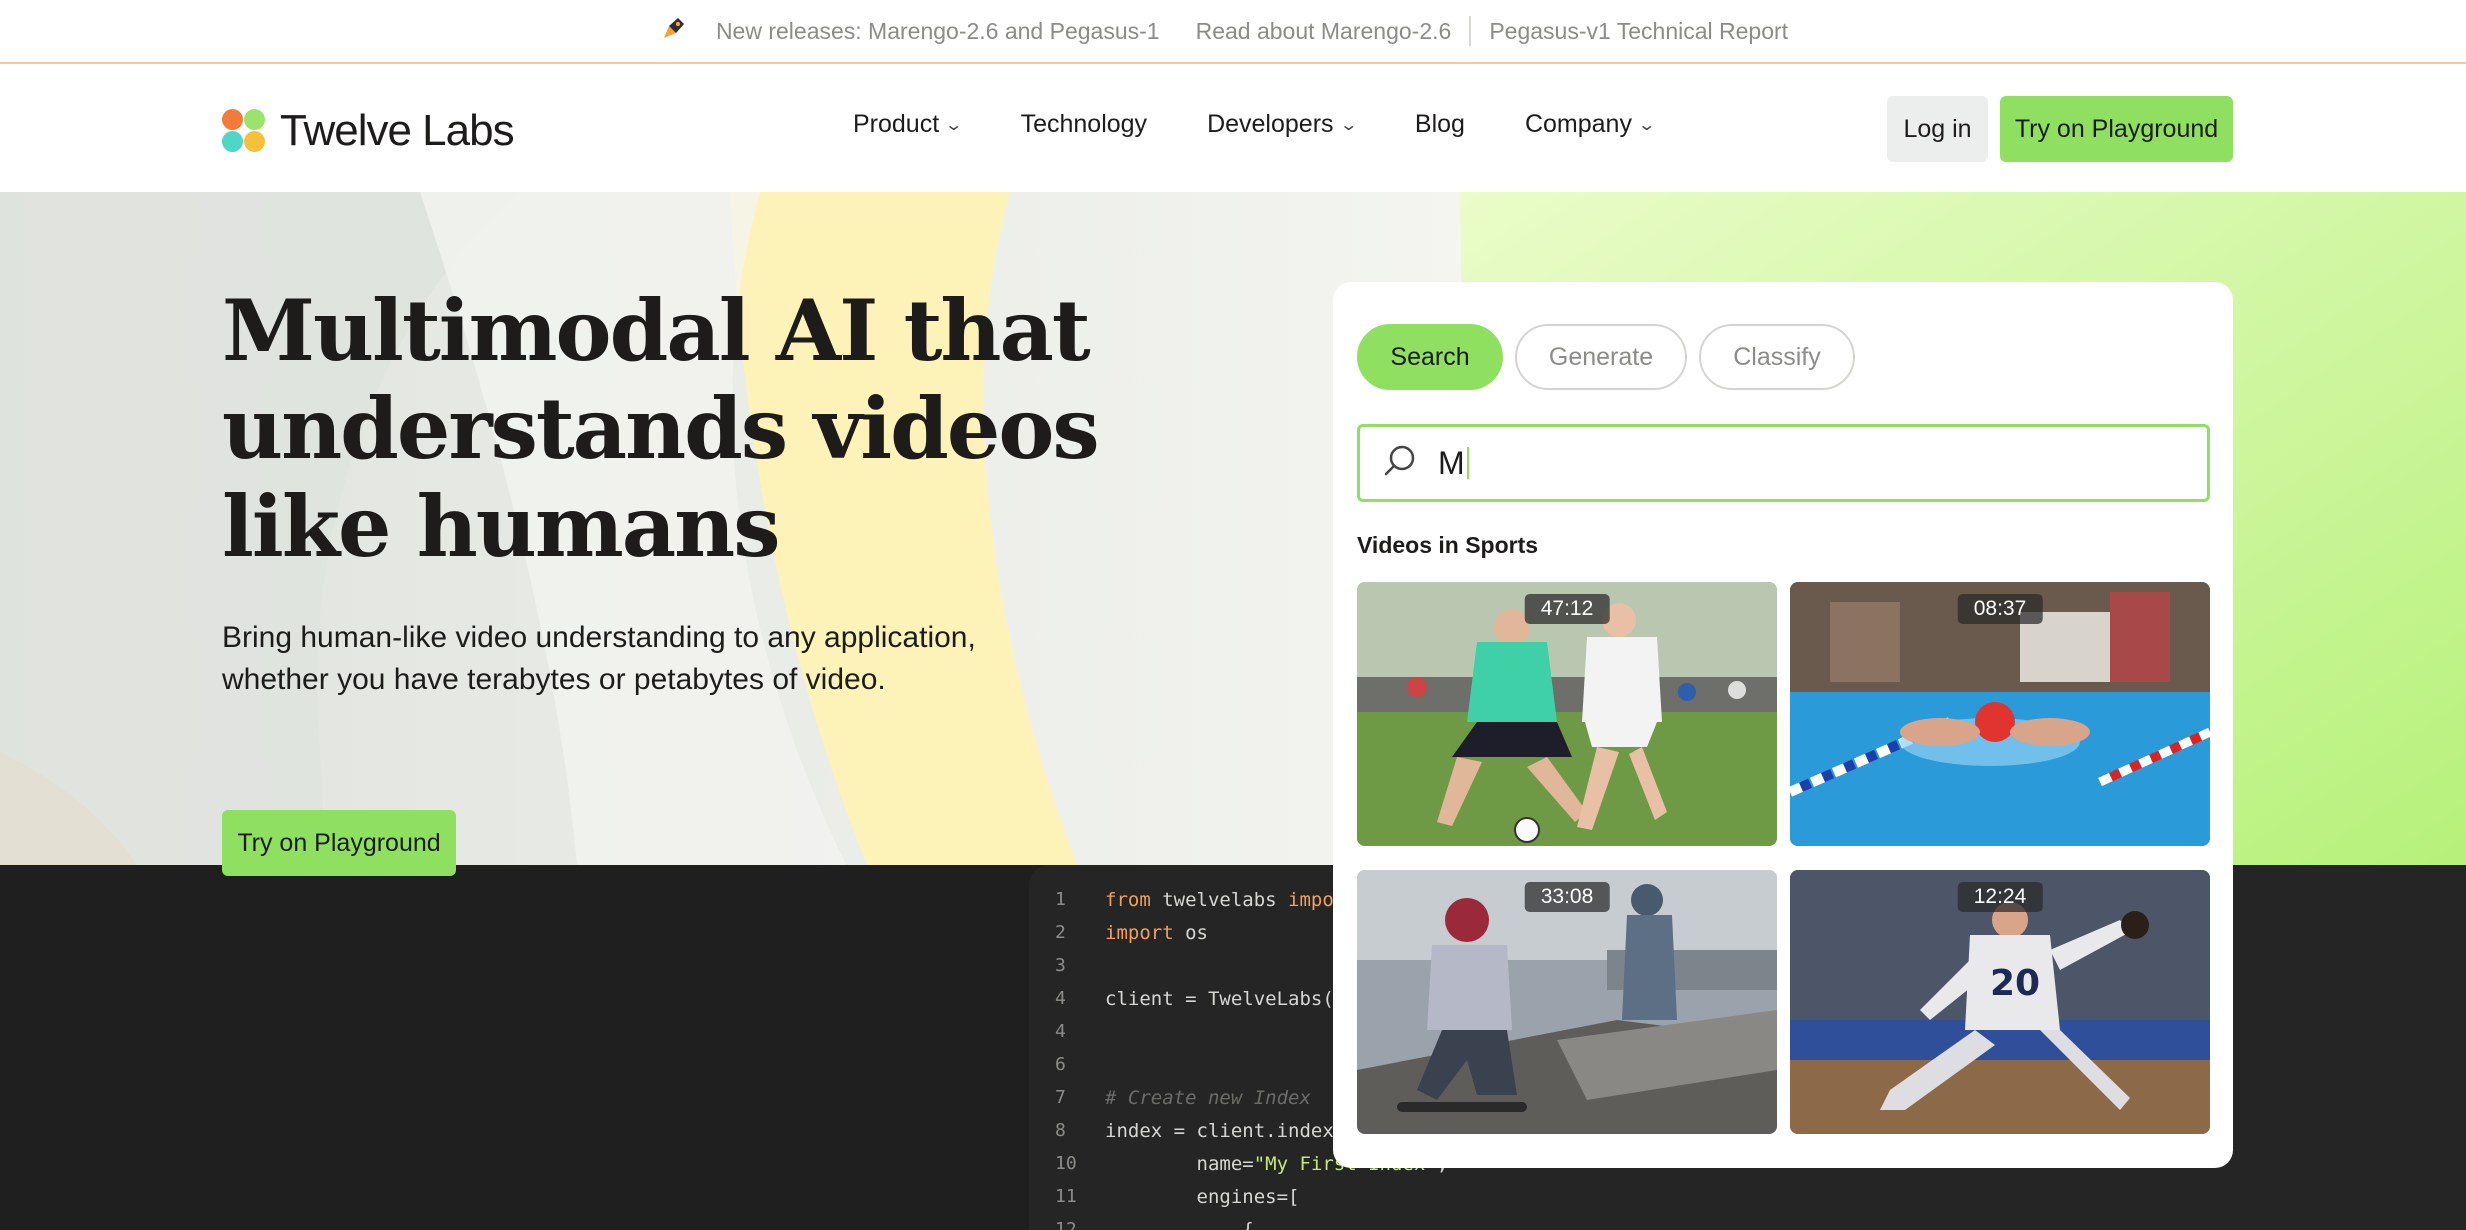 The width and height of the screenshot is (2466, 1230). What do you see at coordinates (661, 428) in the screenshot?
I see `hero-headline-line: understands videos` at bounding box center [661, 428].